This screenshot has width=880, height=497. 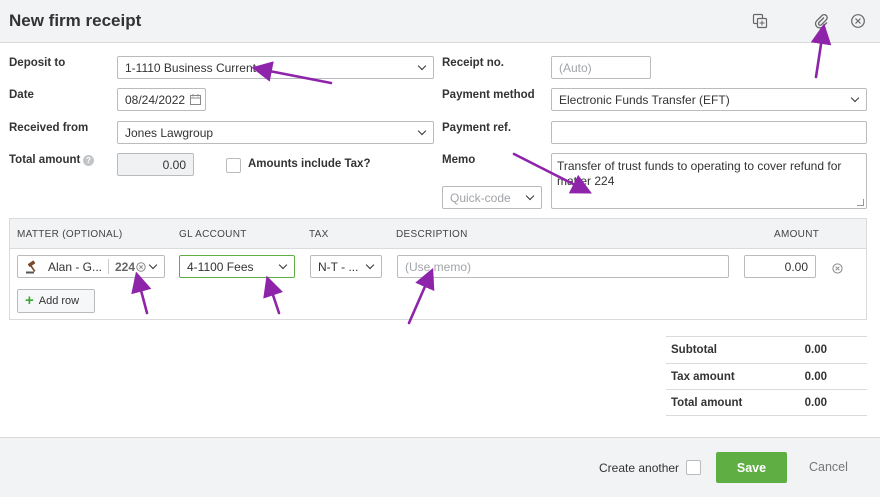 I want to click on receipt-no-placeholder: (Auto), so click(x=575, y=68).